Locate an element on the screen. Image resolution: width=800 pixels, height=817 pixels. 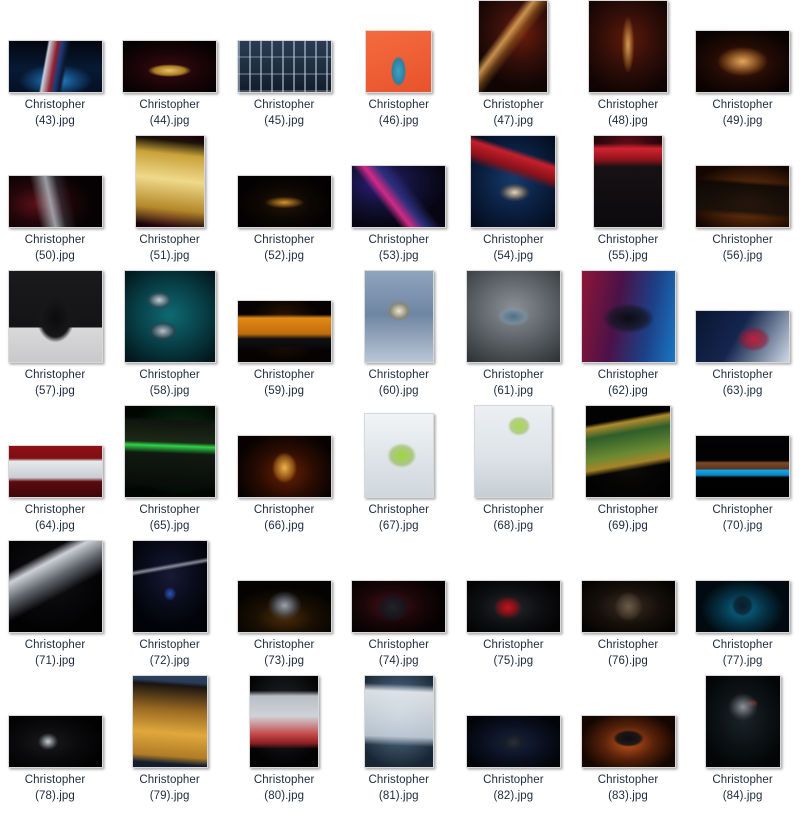
file-item: Christopher (67).jpg is located at coordinates (399, 468).